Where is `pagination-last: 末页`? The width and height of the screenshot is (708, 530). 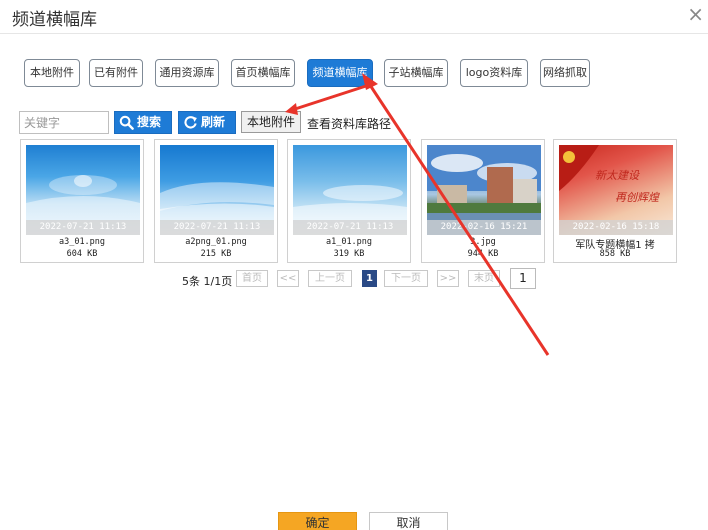
pagination-last: 末页 is located at coordinates (484, 278).